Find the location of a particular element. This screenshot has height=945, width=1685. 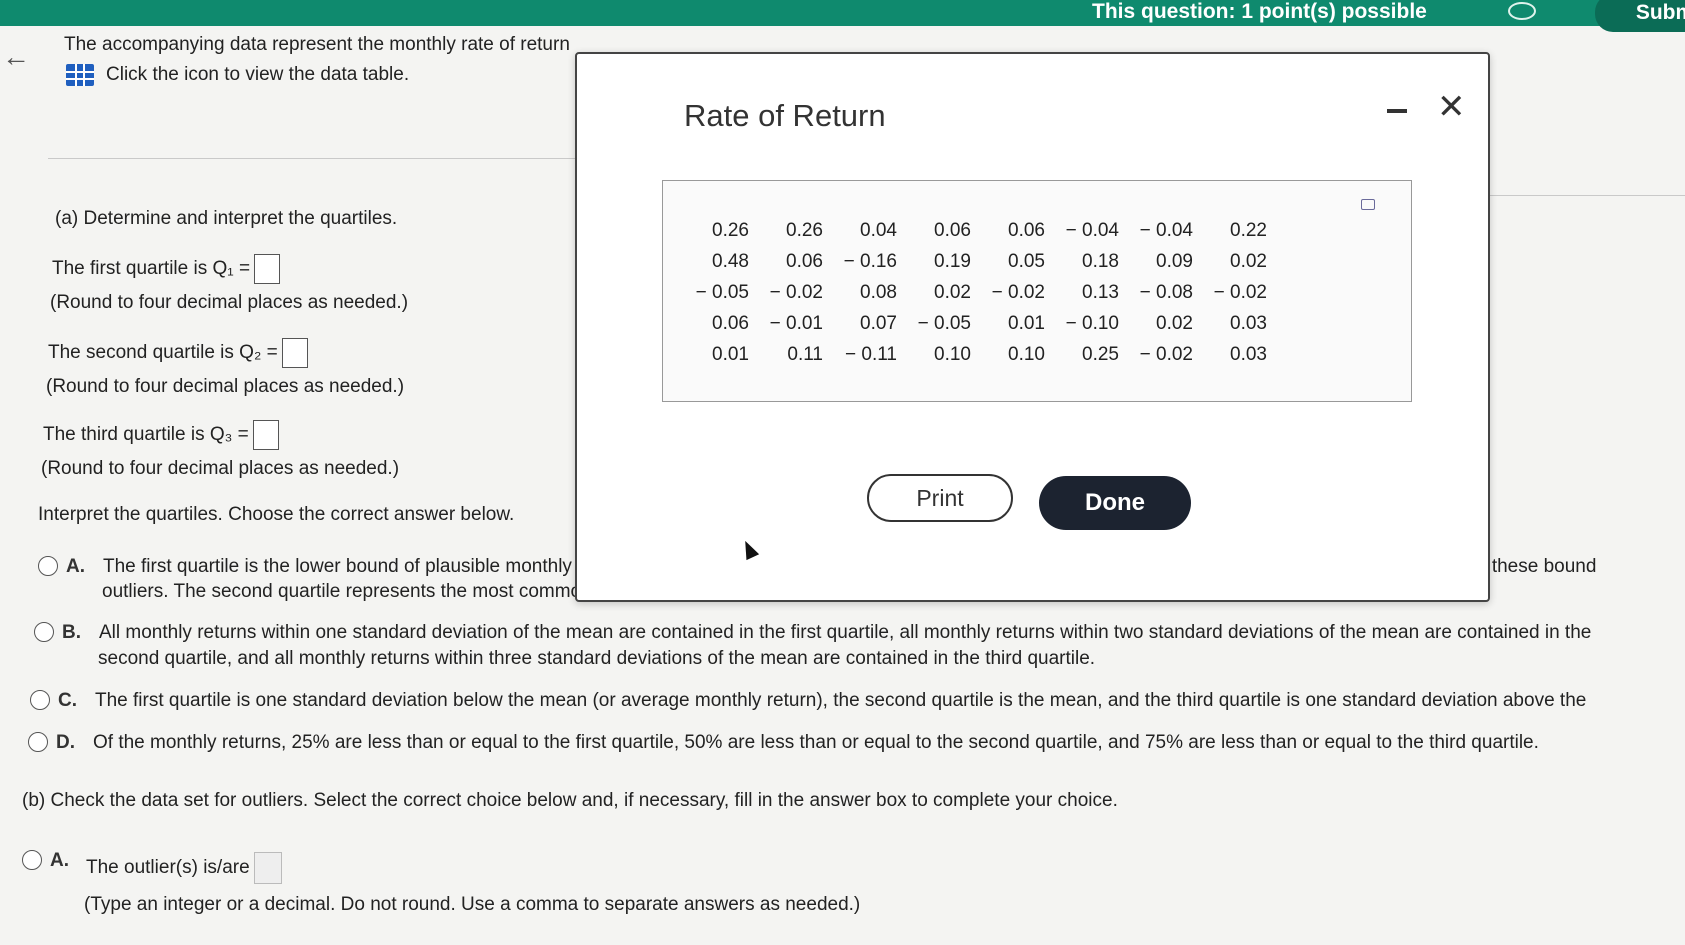

part-b-option-a-letter: A. is located at coordinates (59, 860).